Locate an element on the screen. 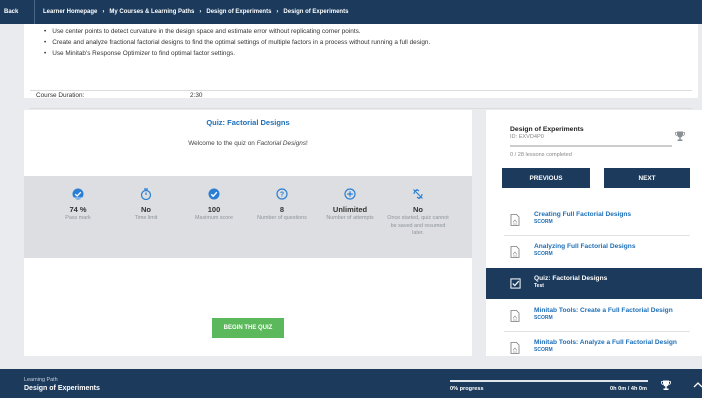 The width and height of the screenshot is (702, 398). footer-label: Learning Path is located at coordinates (41, 380).